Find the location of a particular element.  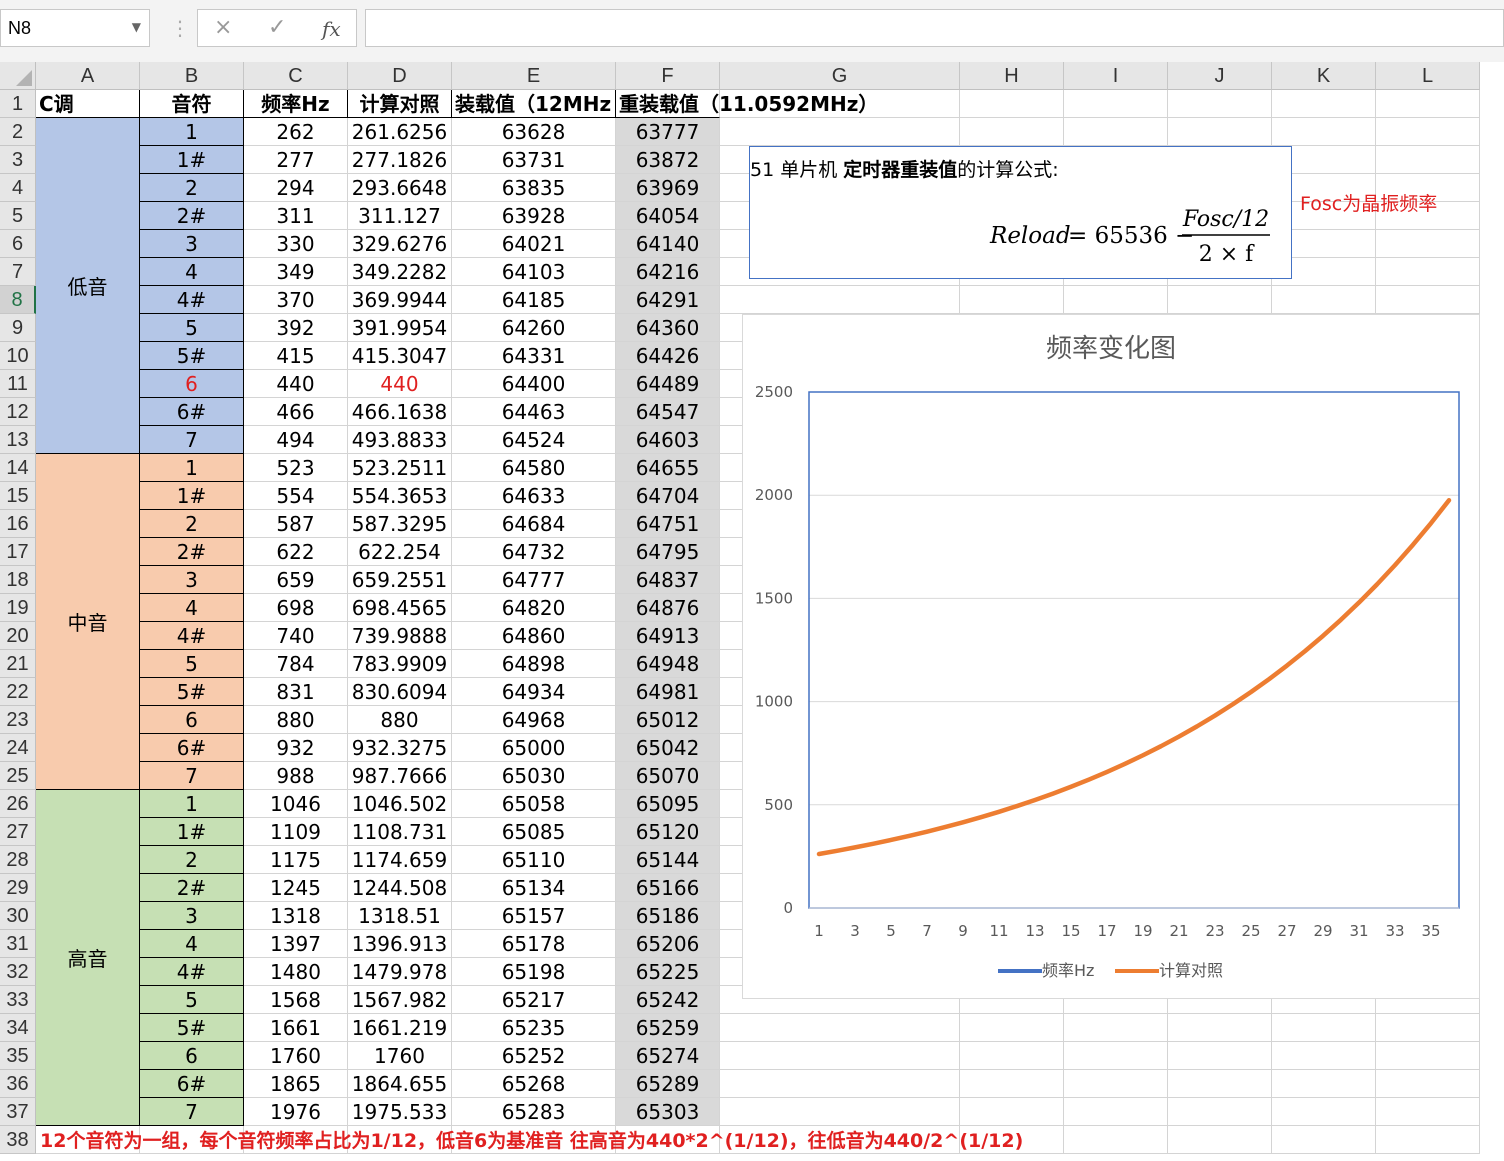

reload-12mhz-cell: 64400 is located at coordinates (534, 384).